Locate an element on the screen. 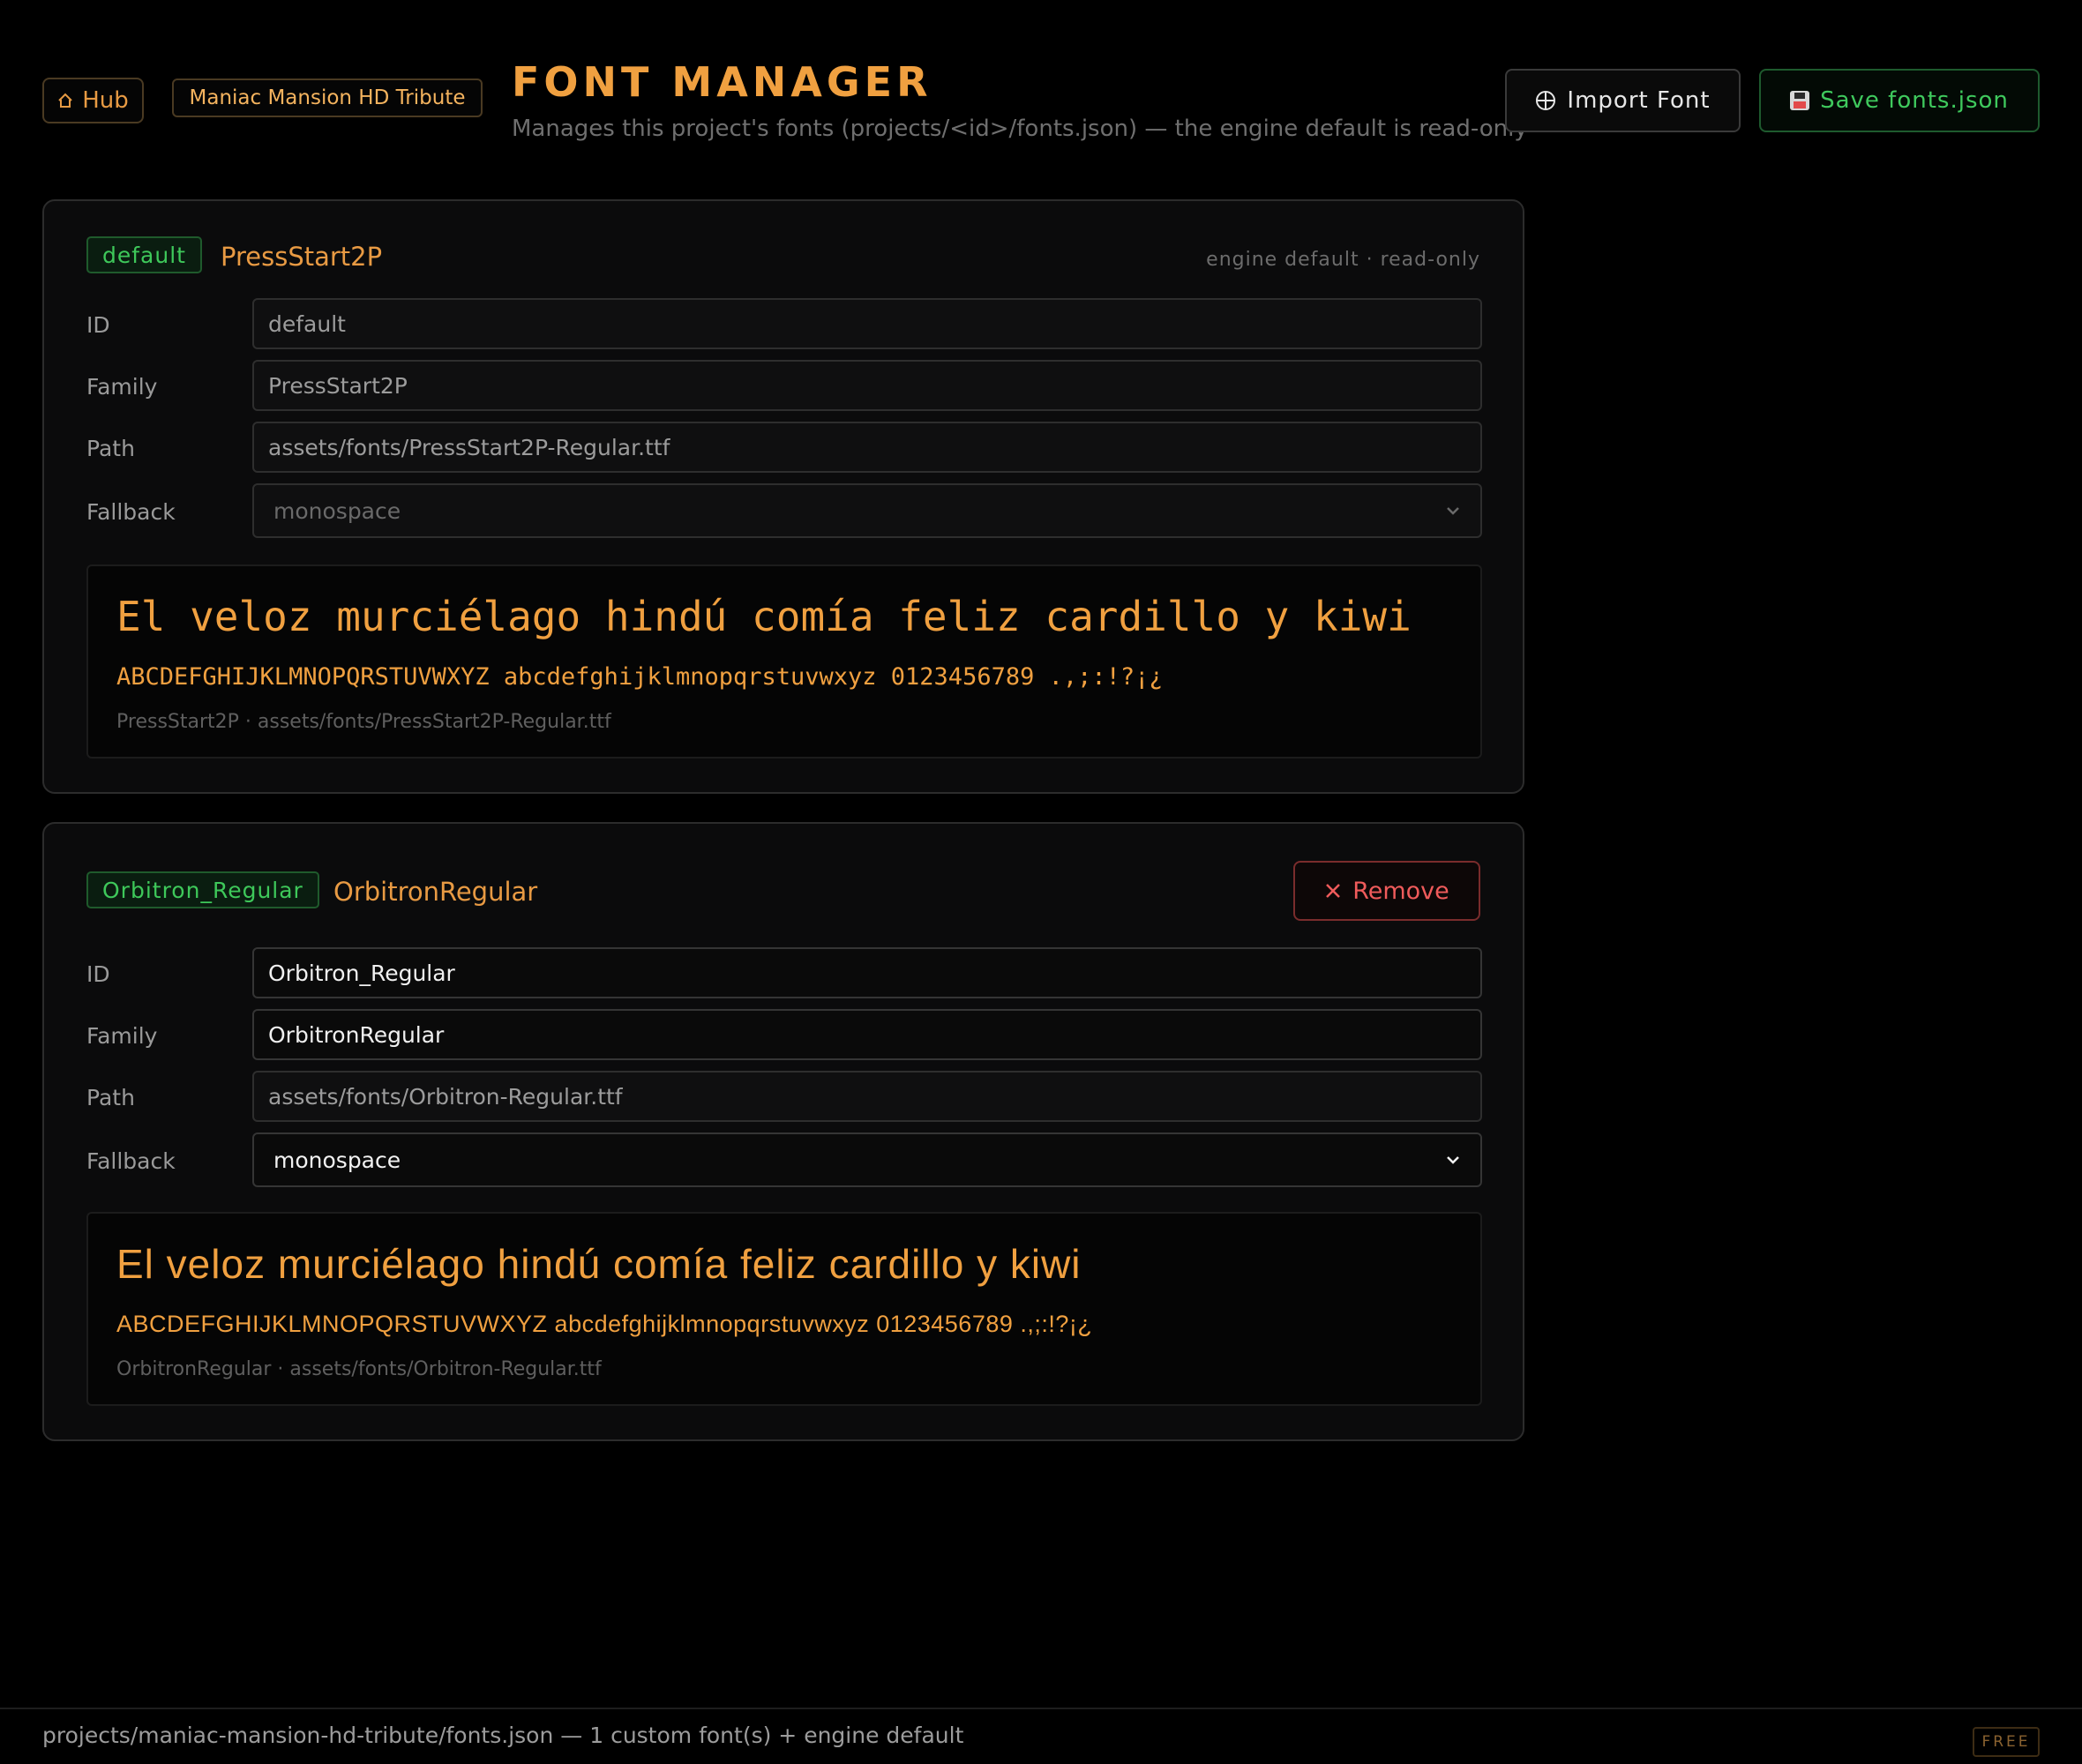  remove-font-button: Remove is located at coordinates (1387, 891).